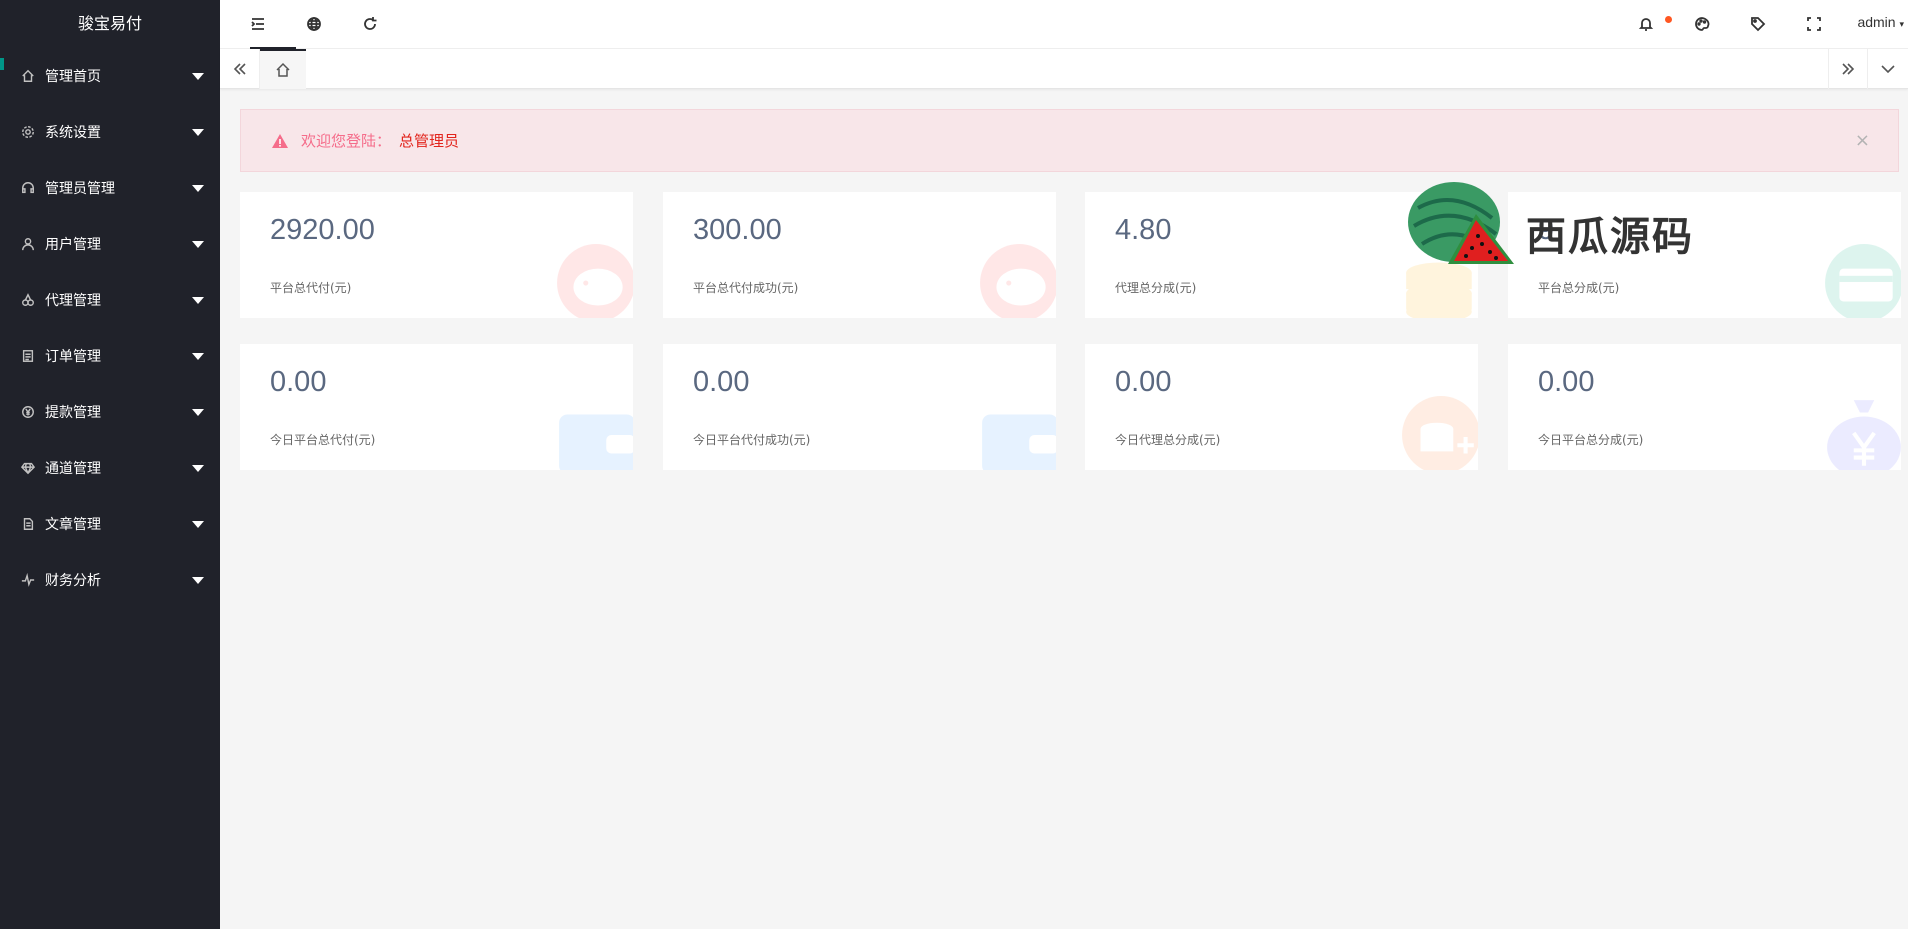  What do you see at coordinates (1143, 230) in the screenshot?
I see `stat-value: 4.80` at bounding box center [1143, 230].